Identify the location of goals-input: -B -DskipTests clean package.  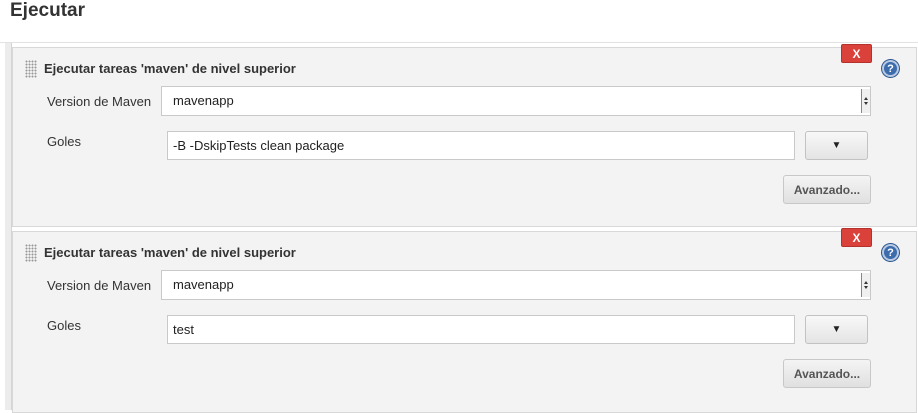
(481, 145).